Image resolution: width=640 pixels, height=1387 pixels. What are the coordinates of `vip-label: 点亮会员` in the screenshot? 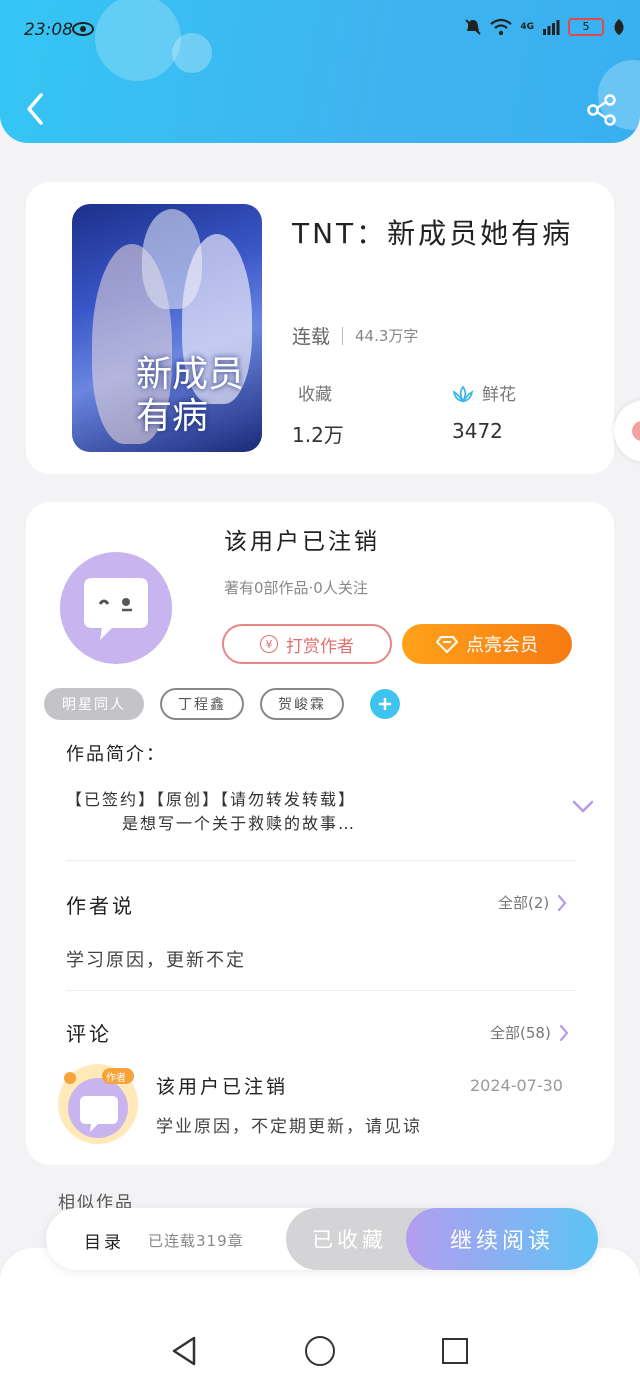 It's located at (502, 645).